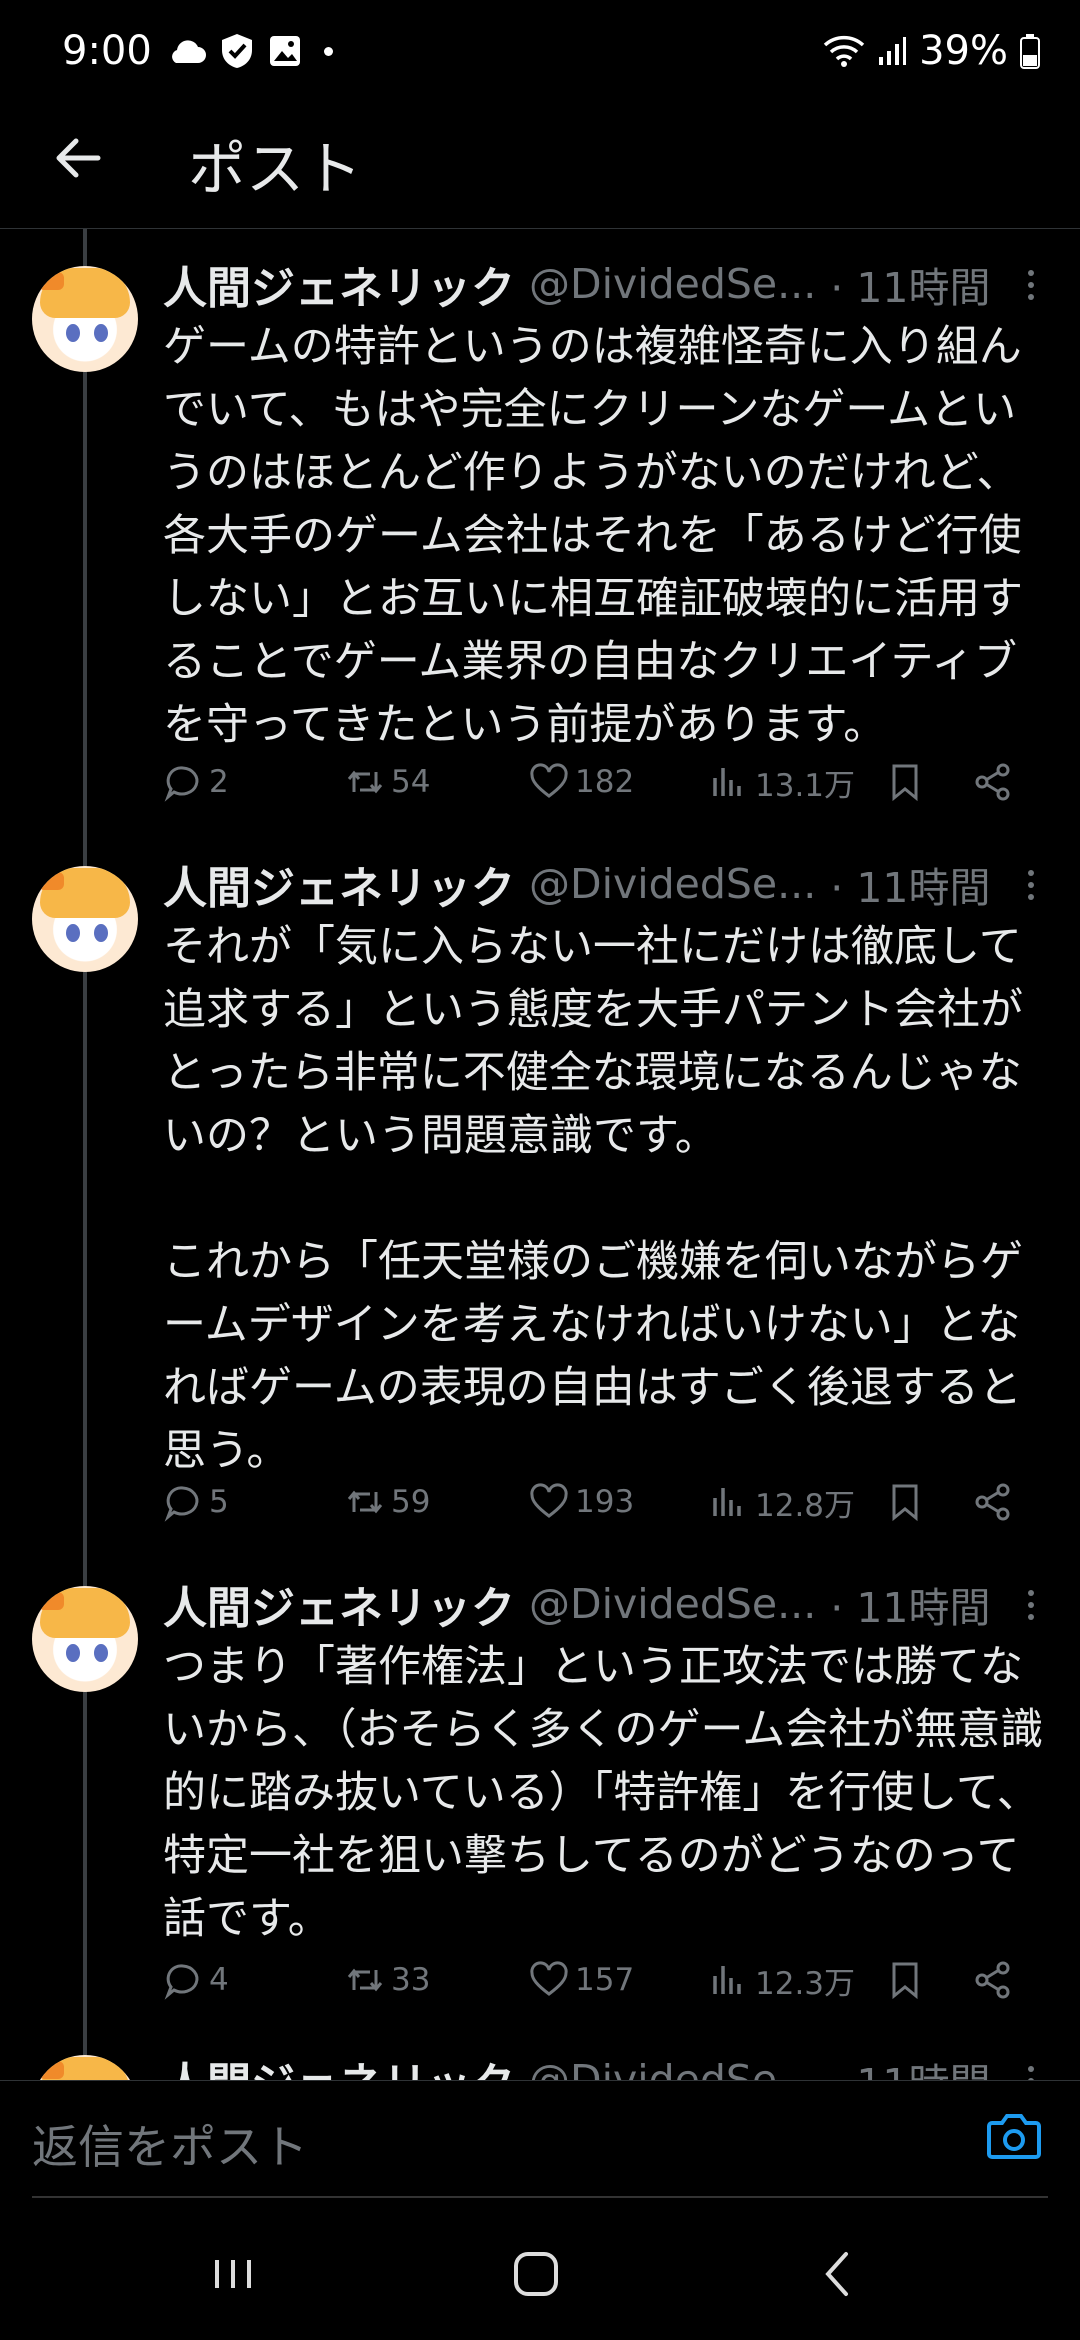  What do you see at coordinates (254, 1980) in the screenshot?
I see `reply-button: 4` at bounding box center [254, 1980].